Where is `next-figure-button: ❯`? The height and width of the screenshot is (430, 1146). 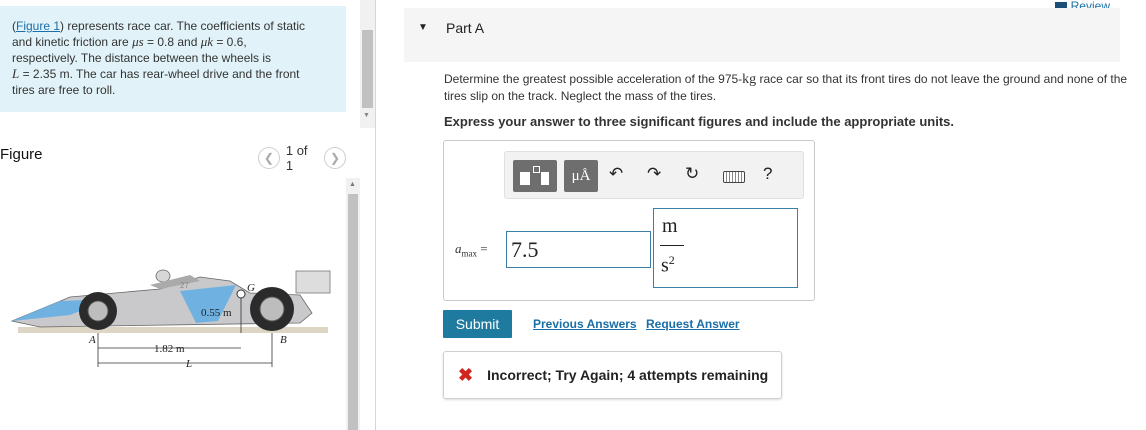 next-figure-button: ❯ is located at coordinates (335, 158).